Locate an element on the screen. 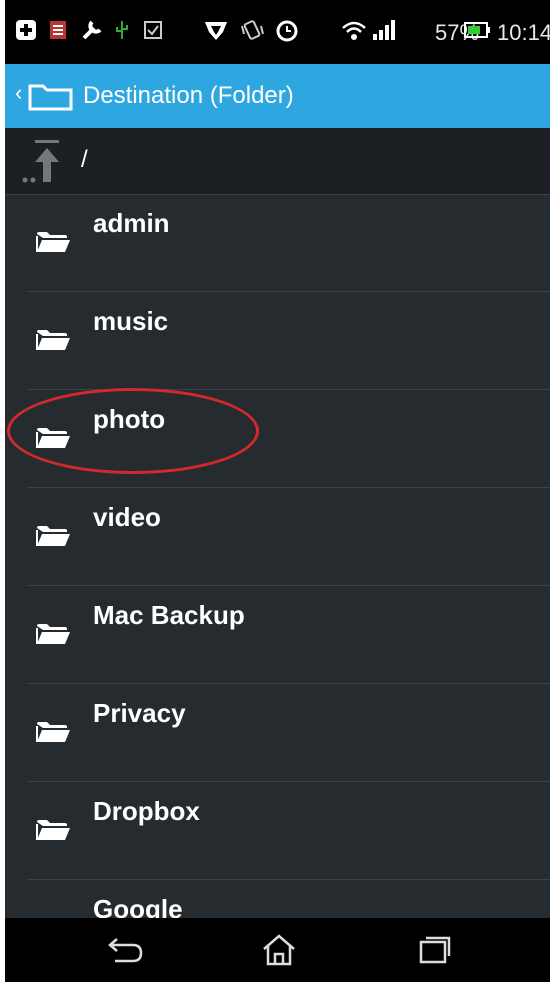  usb-icon is located at coordinates (122, 30).